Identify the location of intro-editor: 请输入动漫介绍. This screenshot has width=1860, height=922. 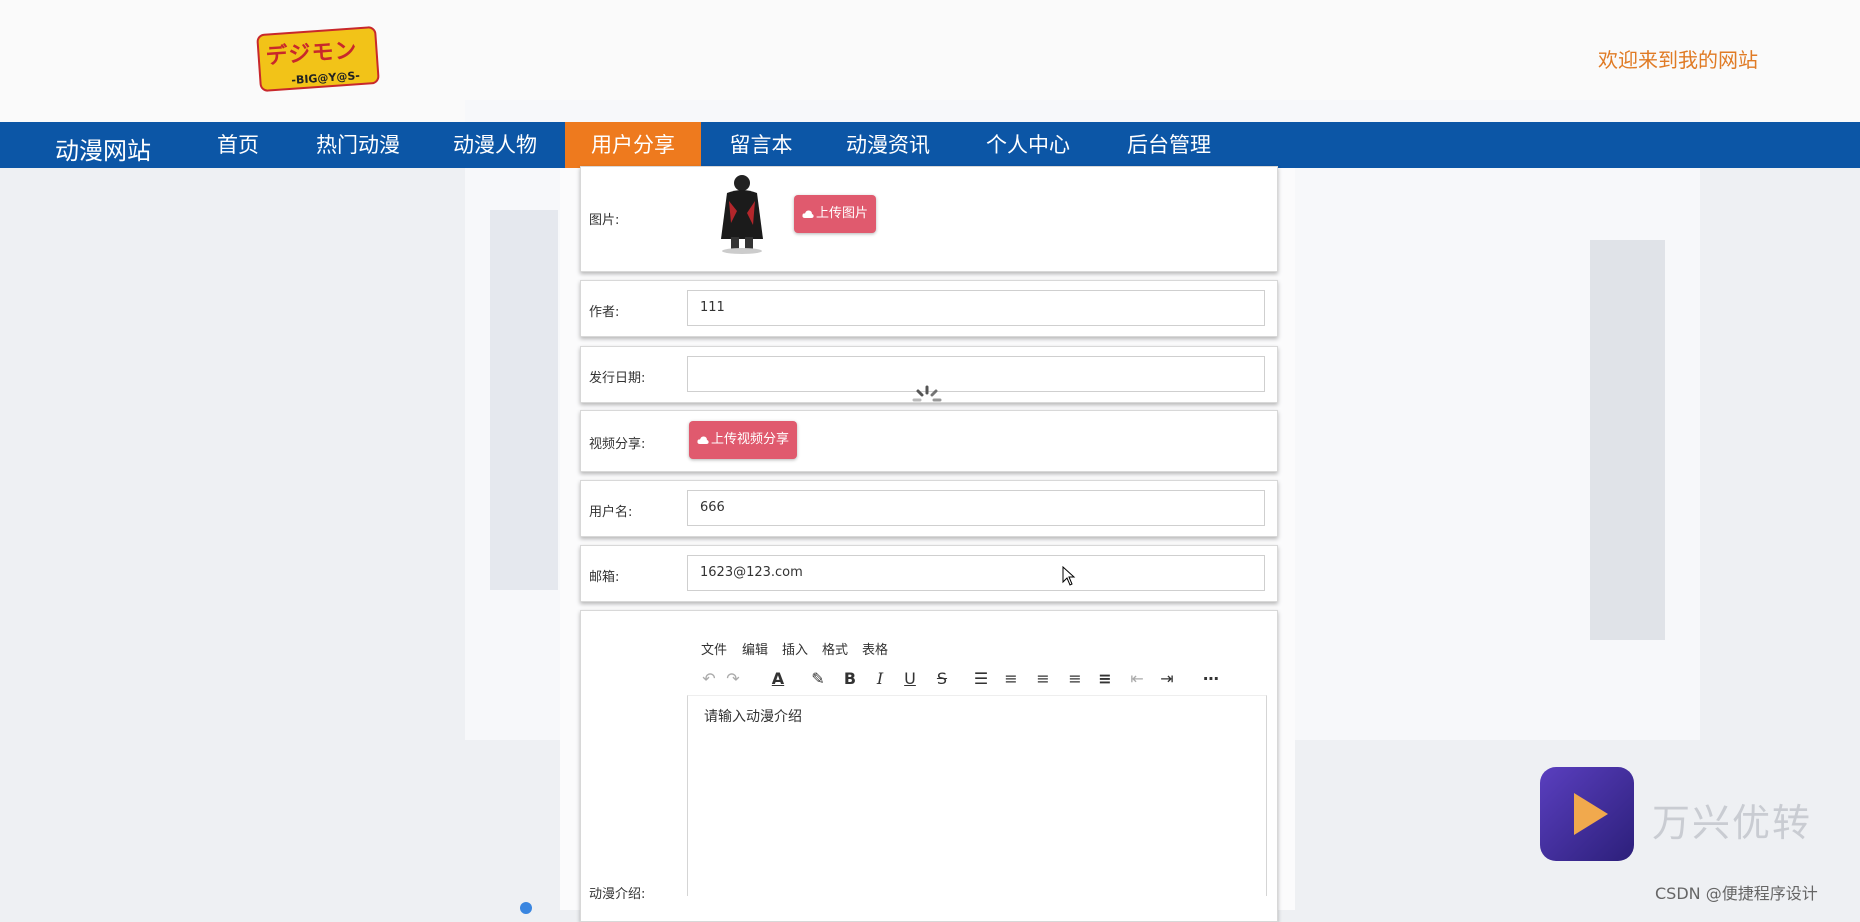
(977, 795).